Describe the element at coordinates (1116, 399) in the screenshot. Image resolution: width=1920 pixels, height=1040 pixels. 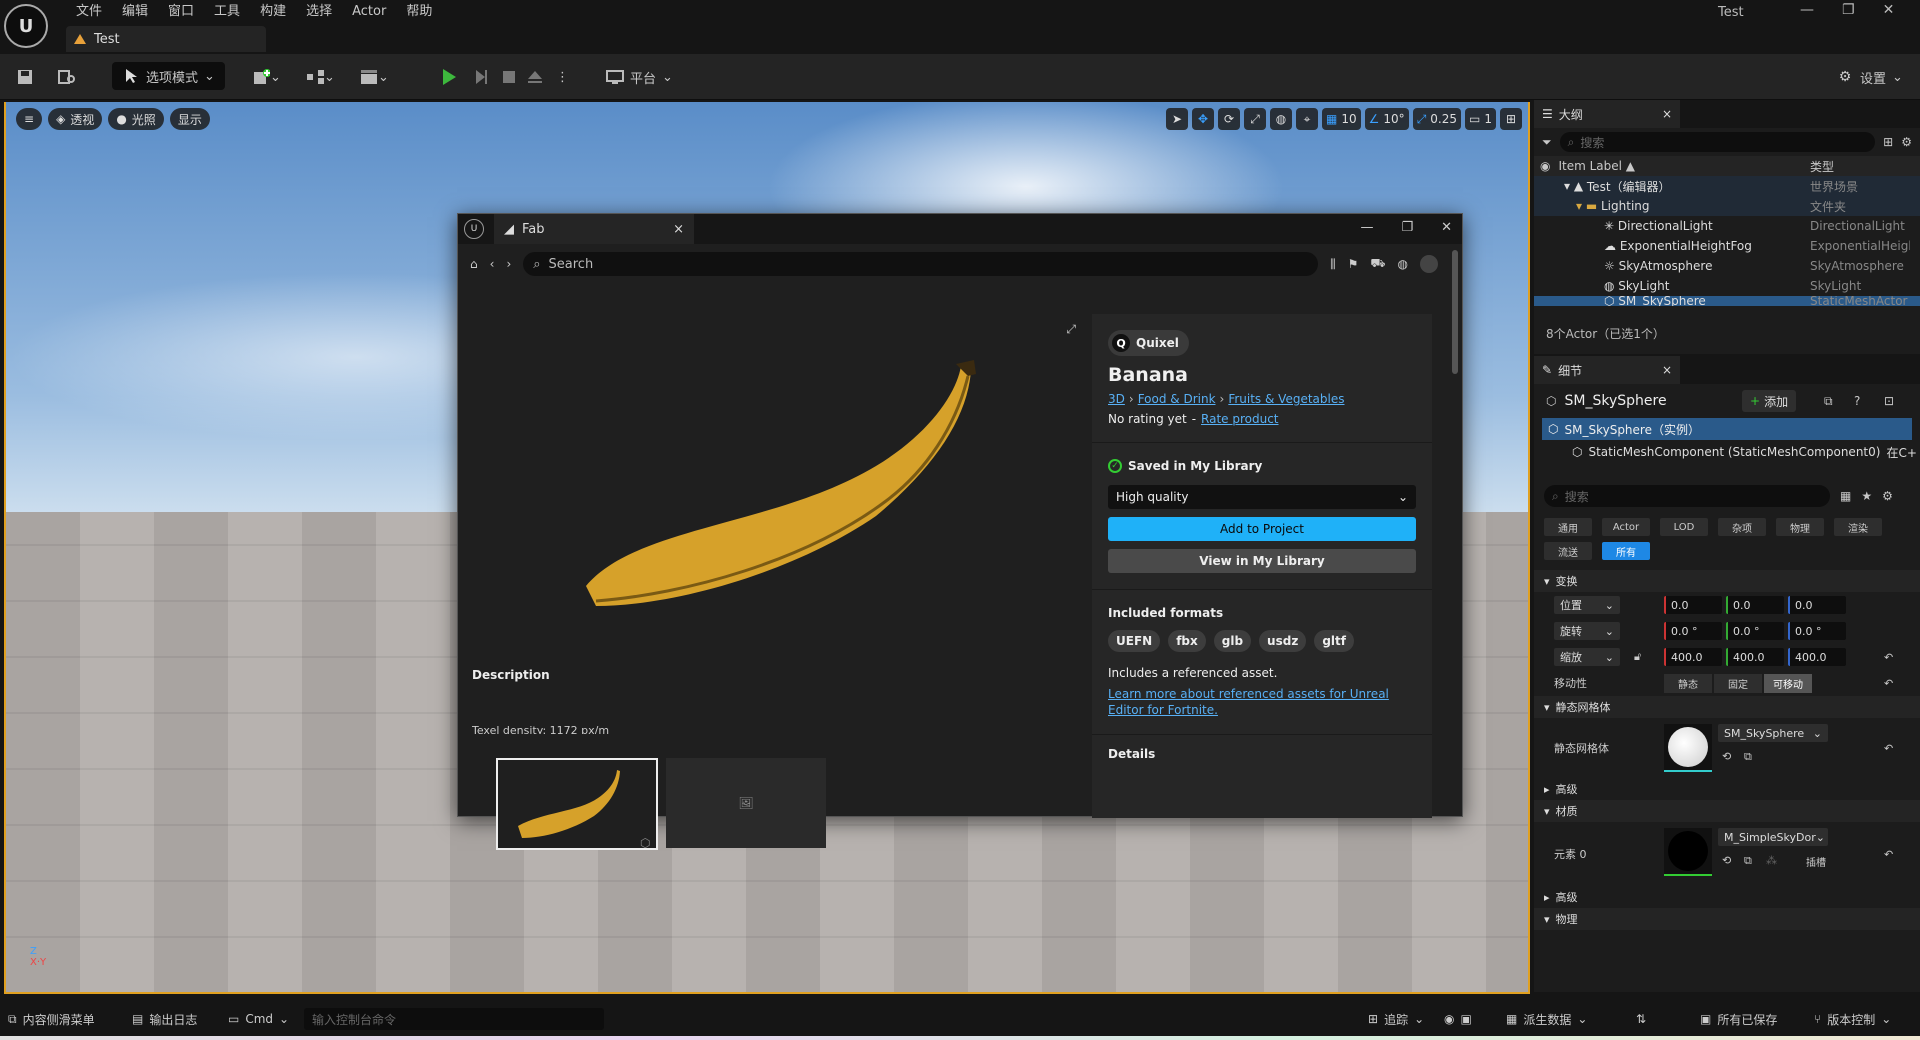
I see `breadcrumb-3d: 3D` at that location.